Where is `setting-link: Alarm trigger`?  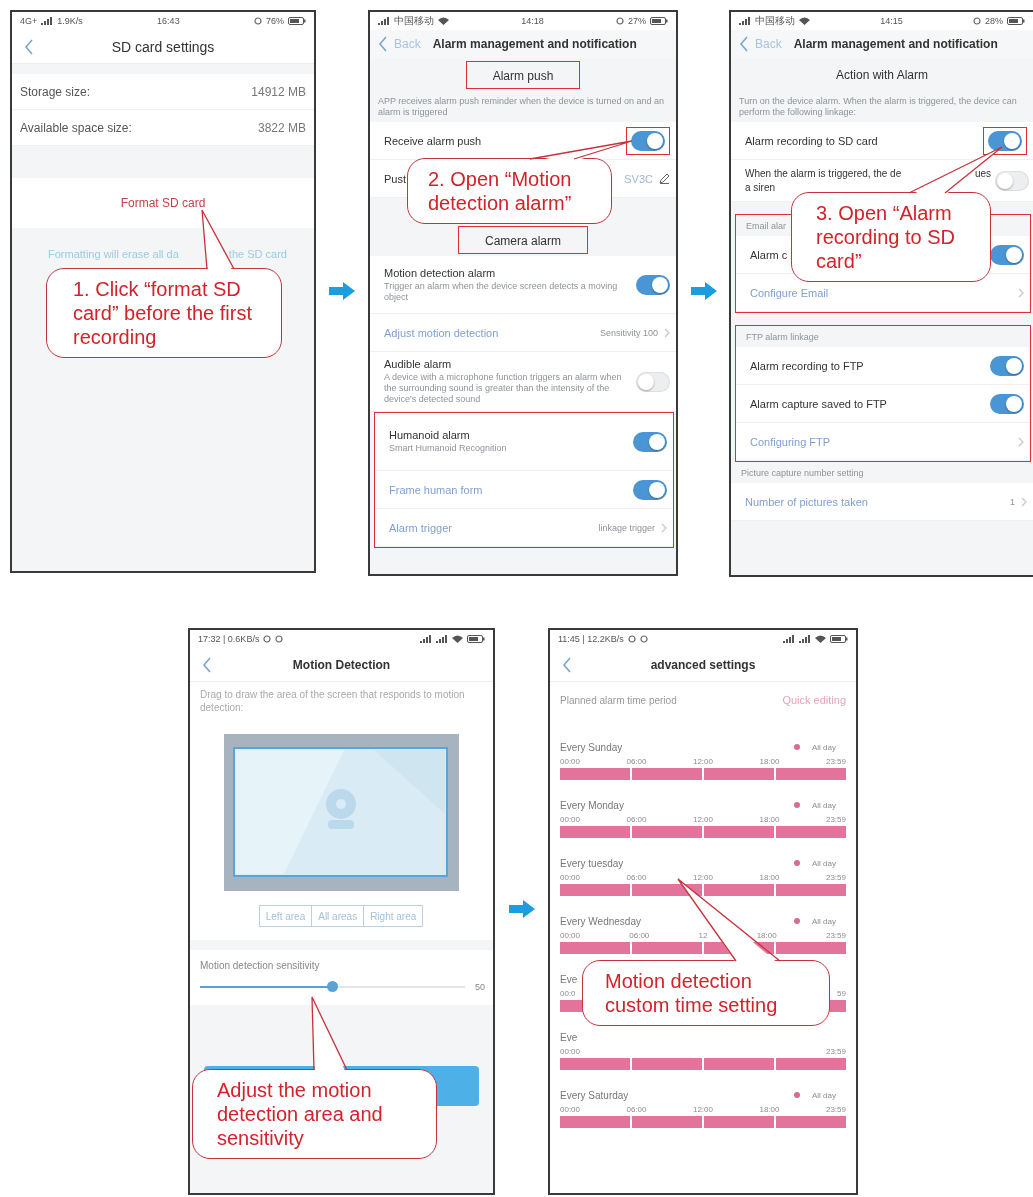
setting-link: Alarm trigger is located at coordinates (420, 527).